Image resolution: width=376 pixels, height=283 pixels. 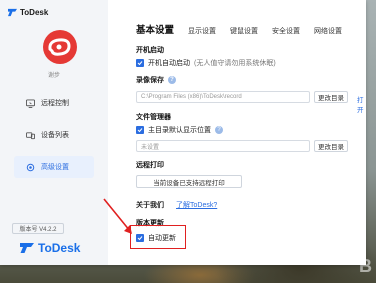 What do you see at coordinates (328, 31) in the screenshot?
I see `tab-network-settings: 网络设置` at bounding box center [328, 31].